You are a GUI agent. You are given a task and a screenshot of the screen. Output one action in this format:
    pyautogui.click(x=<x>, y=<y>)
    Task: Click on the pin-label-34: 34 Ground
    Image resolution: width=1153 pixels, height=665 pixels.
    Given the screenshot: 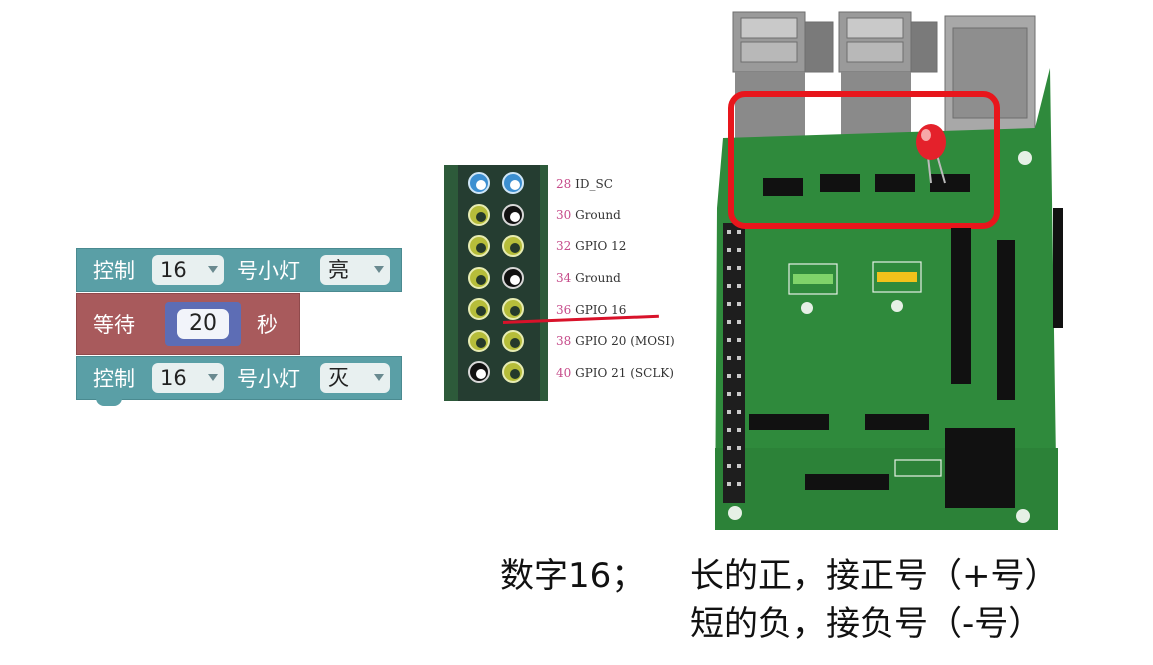 What is the action you would take?
    pyautogui.click(x=588, y=278)
    